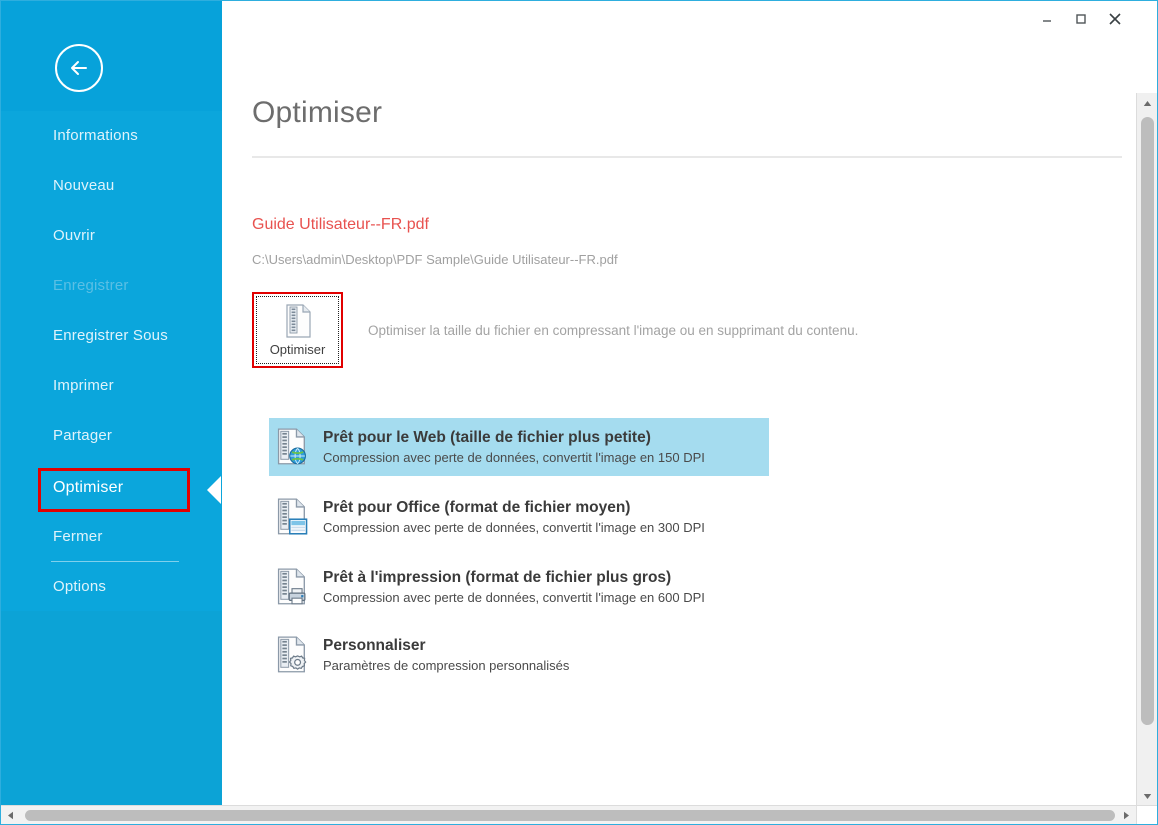  What do you see at coordinates (111, 587) in the screenshot?
I see `sidebar-item-options: Options` at bounding box center [111, 587].